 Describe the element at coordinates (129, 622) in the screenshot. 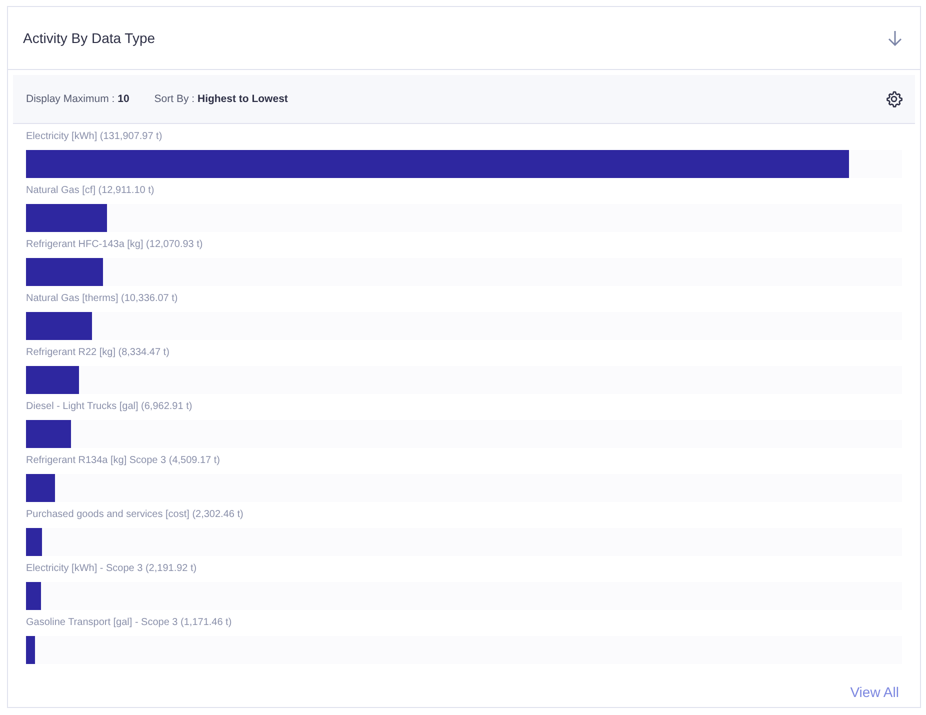

I see `bar-label: Gasoline Transport [gal] - Scope 3 (1,171.46 t)` at that location.